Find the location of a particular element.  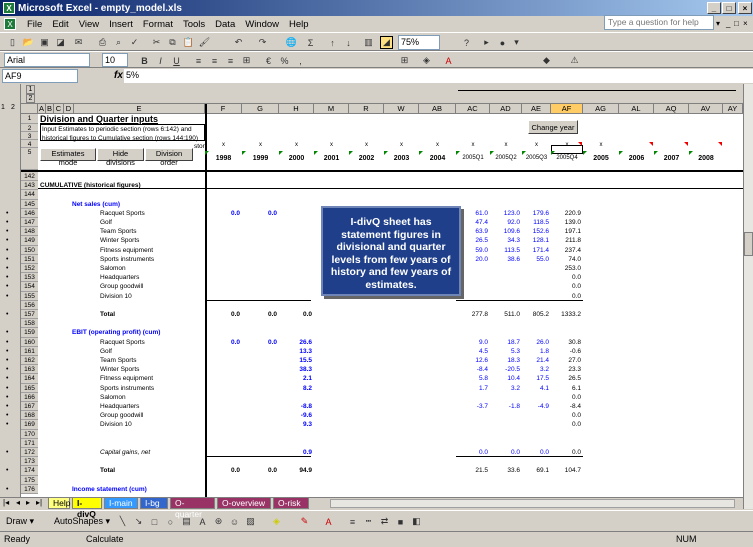

row-header: 173 is located at coordinates (29, 462).